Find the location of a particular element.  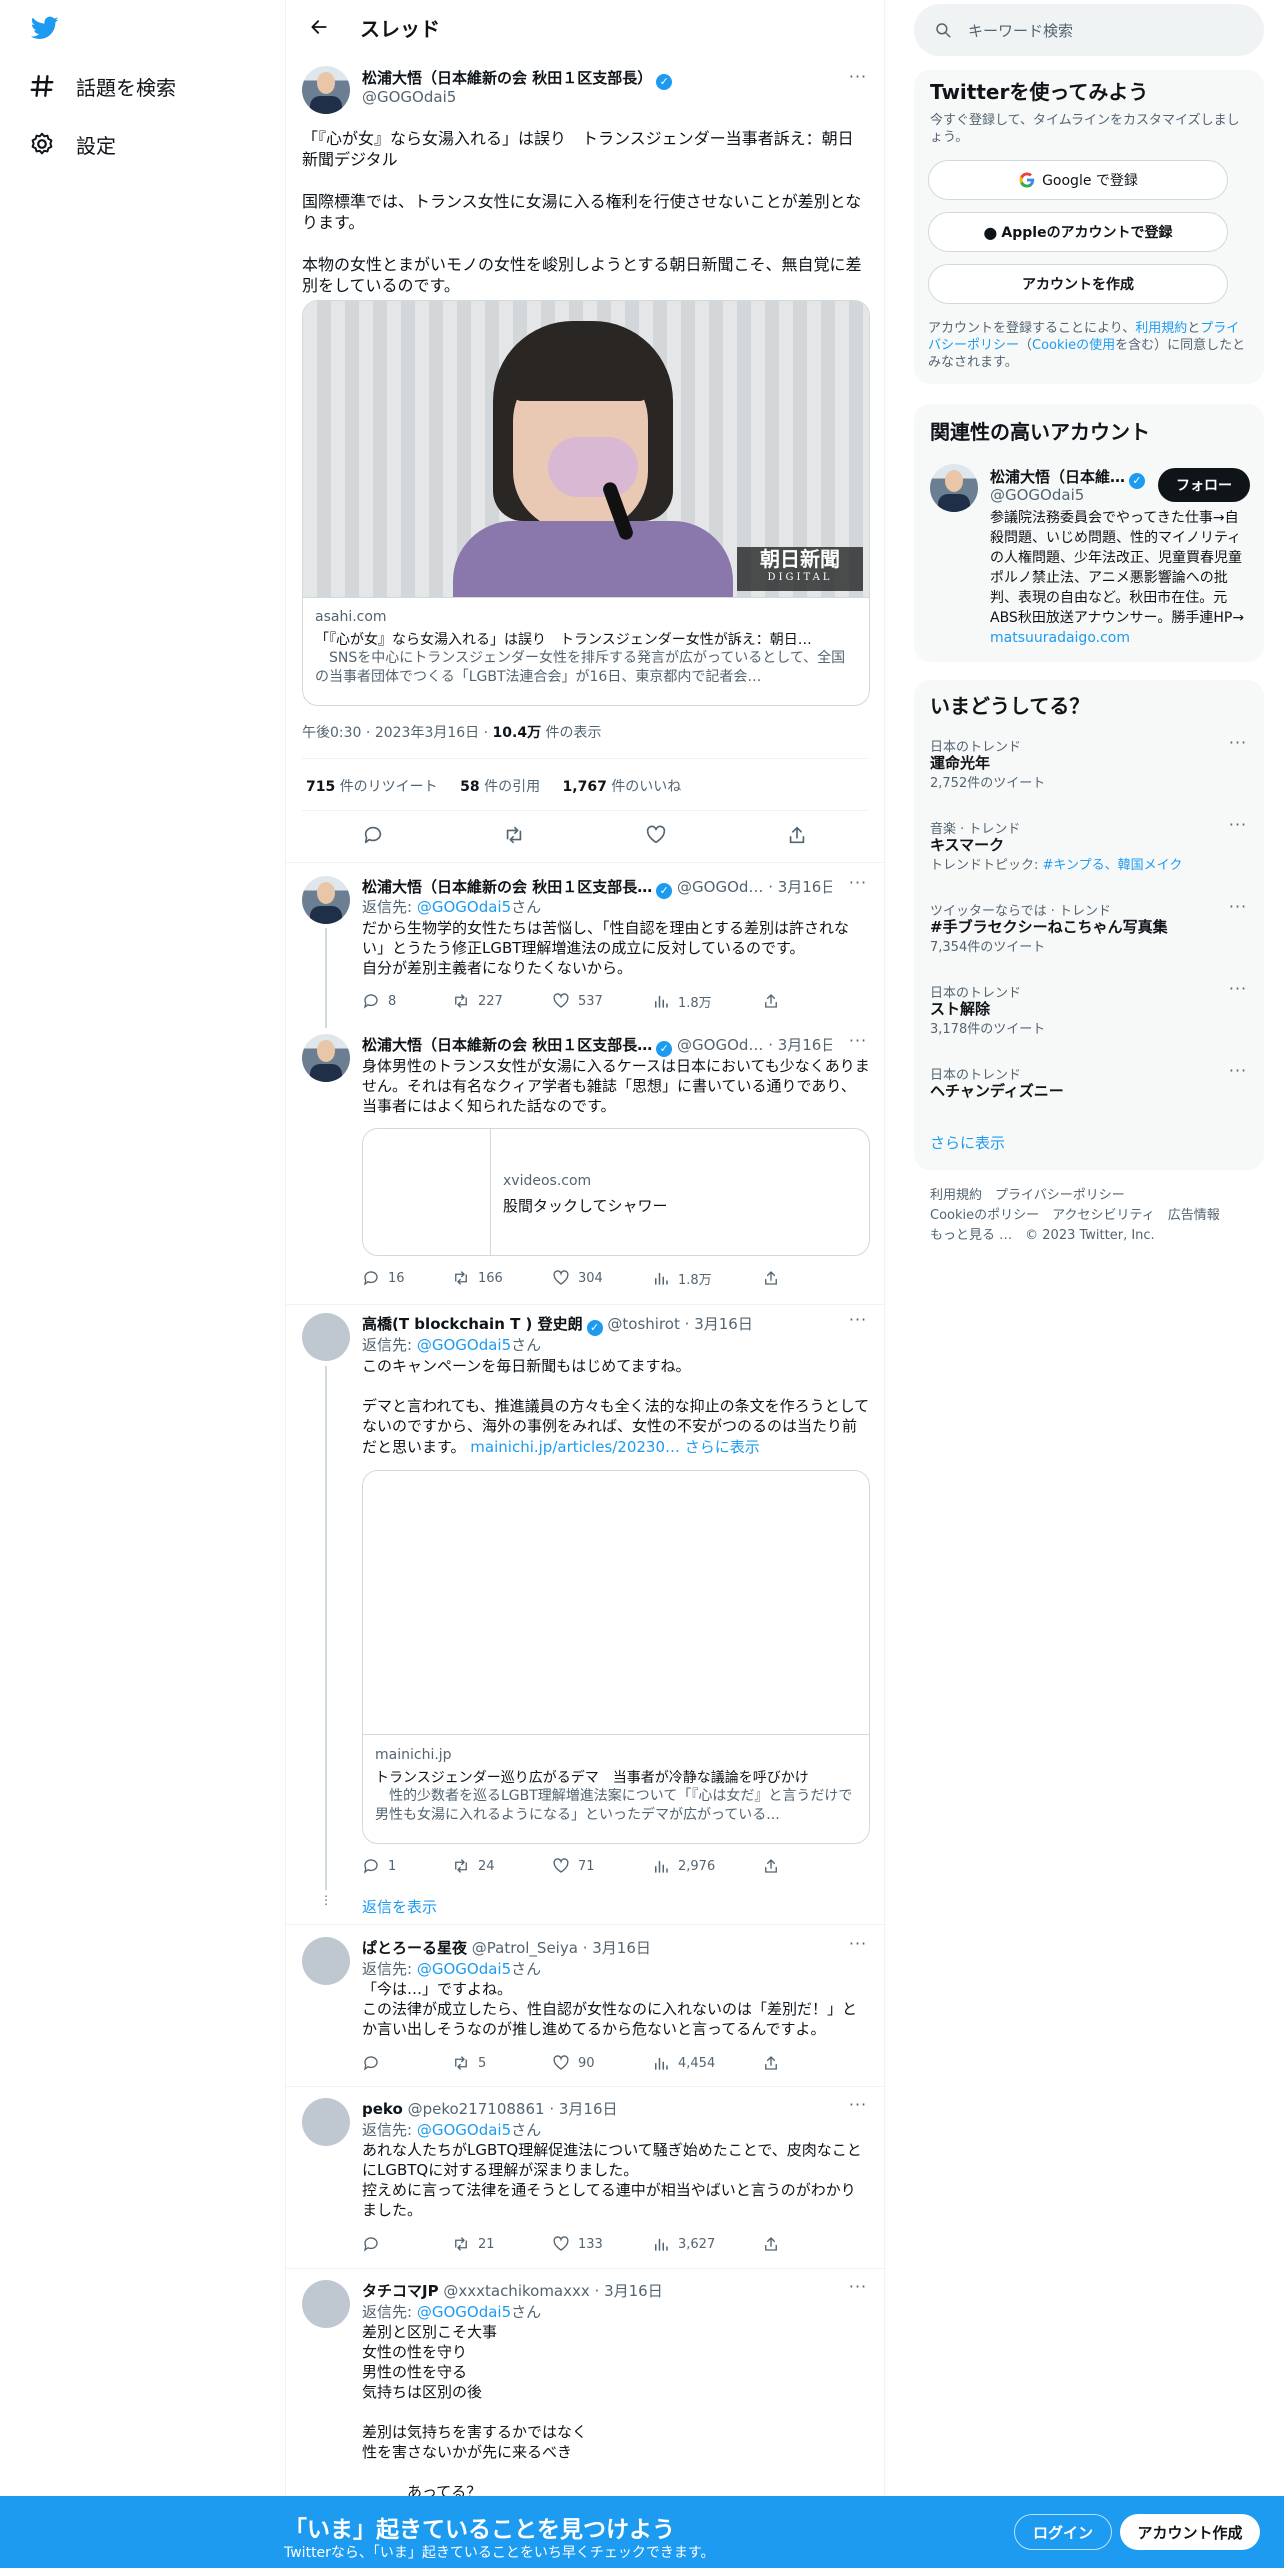

signup-button: アカウント作成 is located at coordinates (1190, 2532).